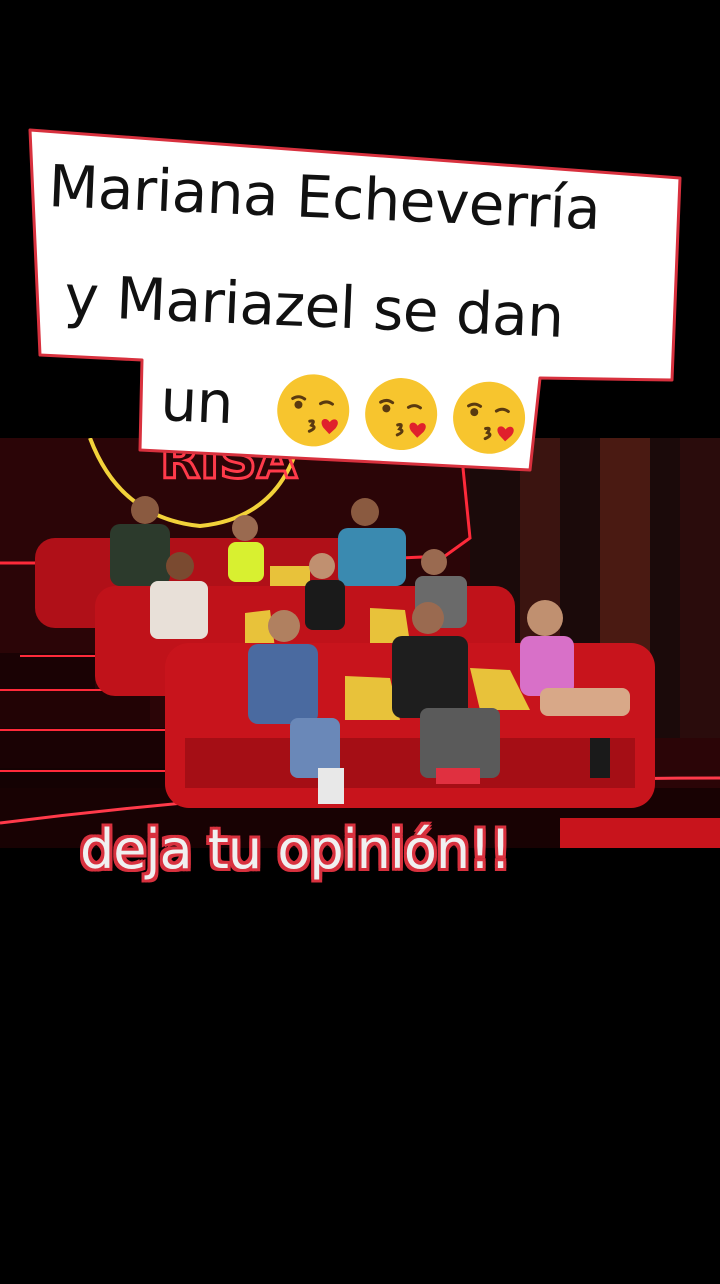  Describe the element at coordinates (295, 849) in the screenshot. I see `bottom-caption: deja tu opinión!!` at that location.